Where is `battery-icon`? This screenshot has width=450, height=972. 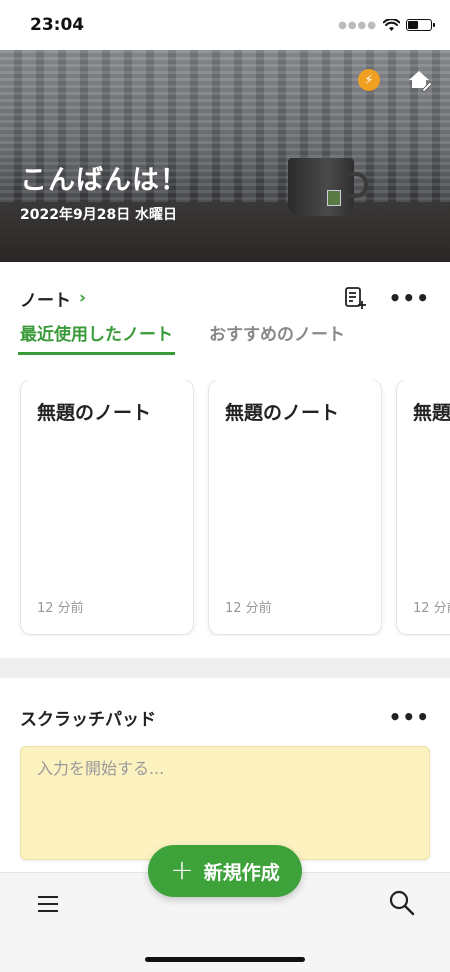
battery-icon is located at coordinates (420, 25).